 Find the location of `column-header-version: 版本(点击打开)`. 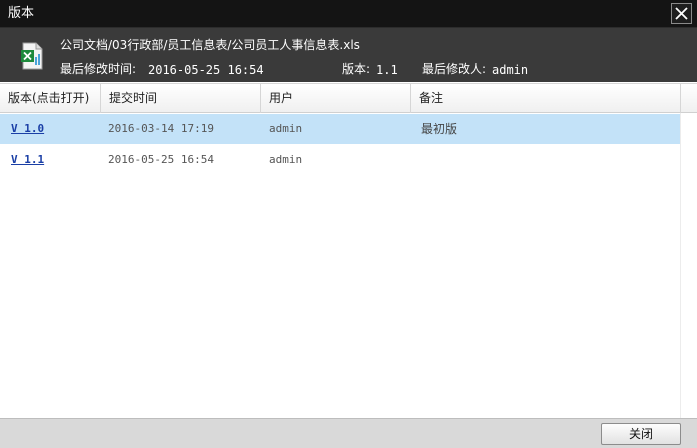

column-header-version: 版本(点击打开) is located at coordinates (50, 98).